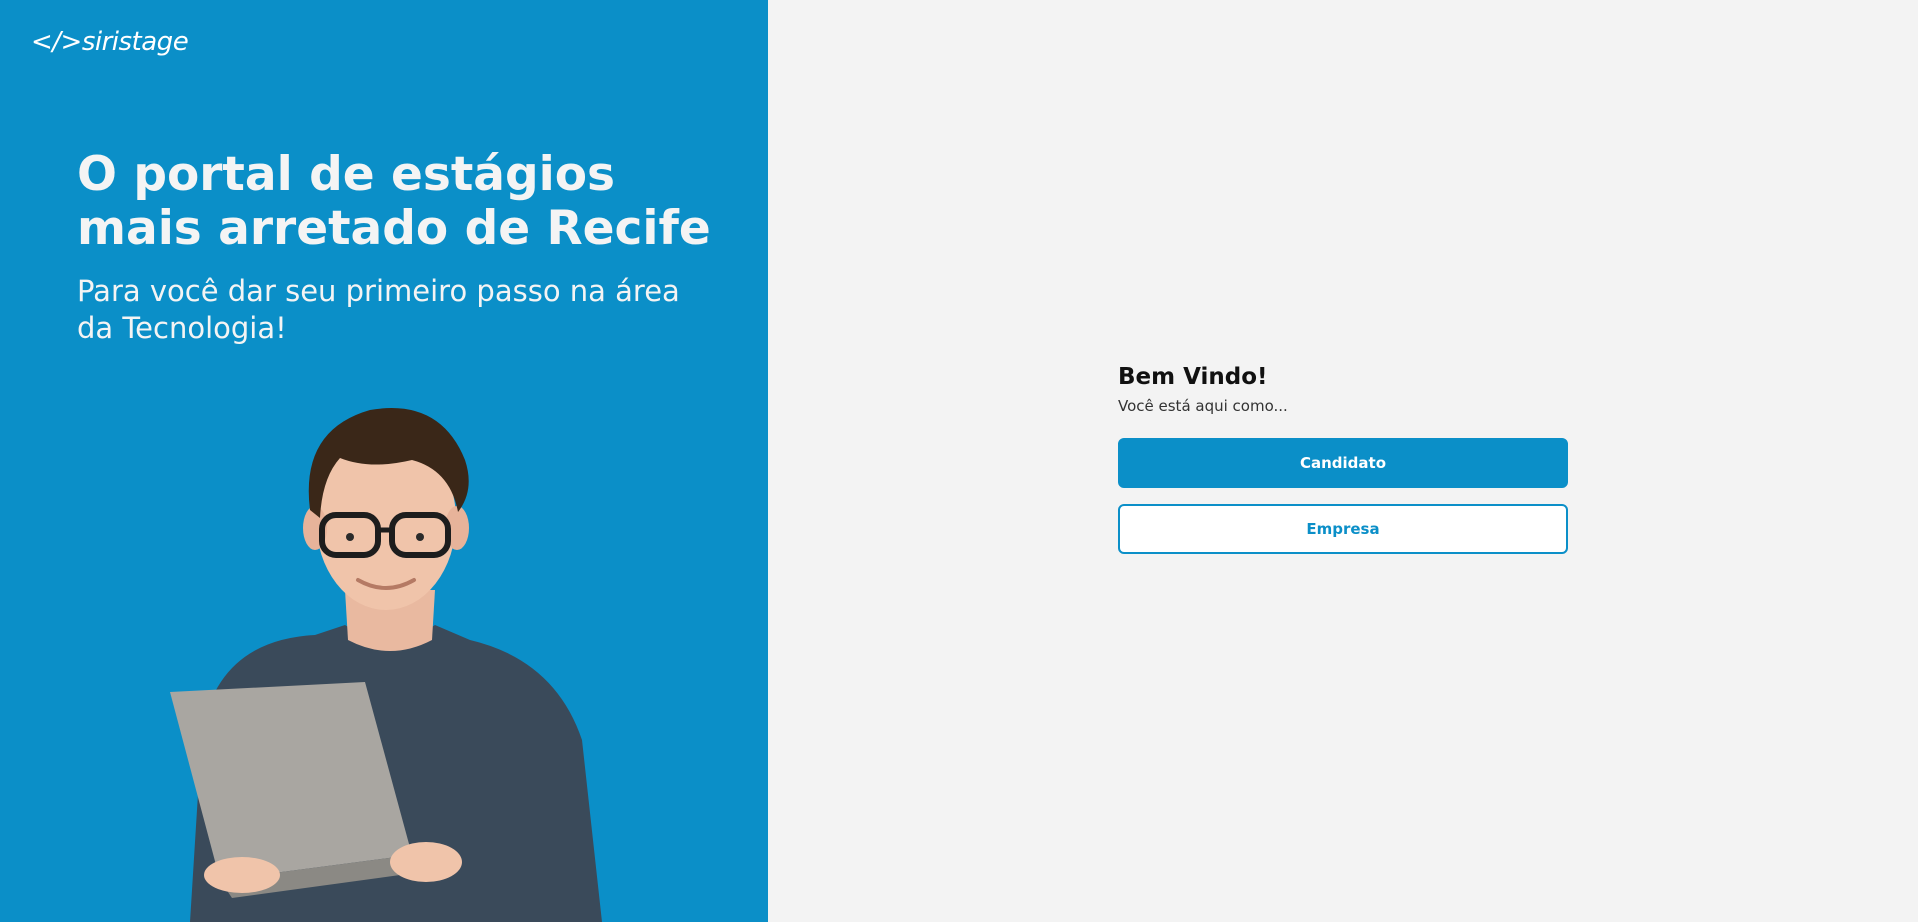 Image resolution: width=1918 pixels, height=922 pixels. What do you see at coordinates (386, 665) in the screenshot?
I see `student-with-laptop-photo` at bounding box center [386, 665].